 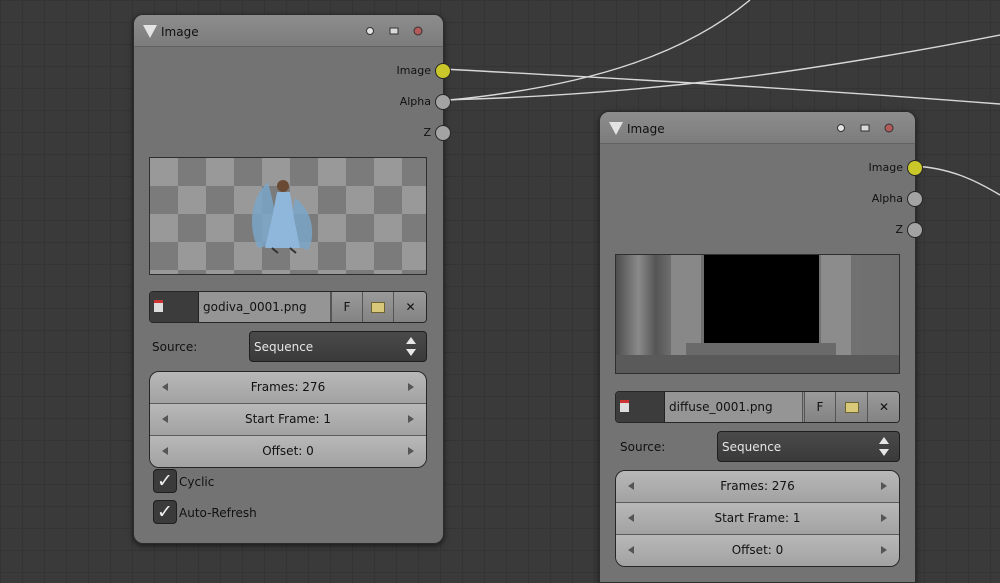 I want to click on link-image2-out, so click(x=956, y=180).